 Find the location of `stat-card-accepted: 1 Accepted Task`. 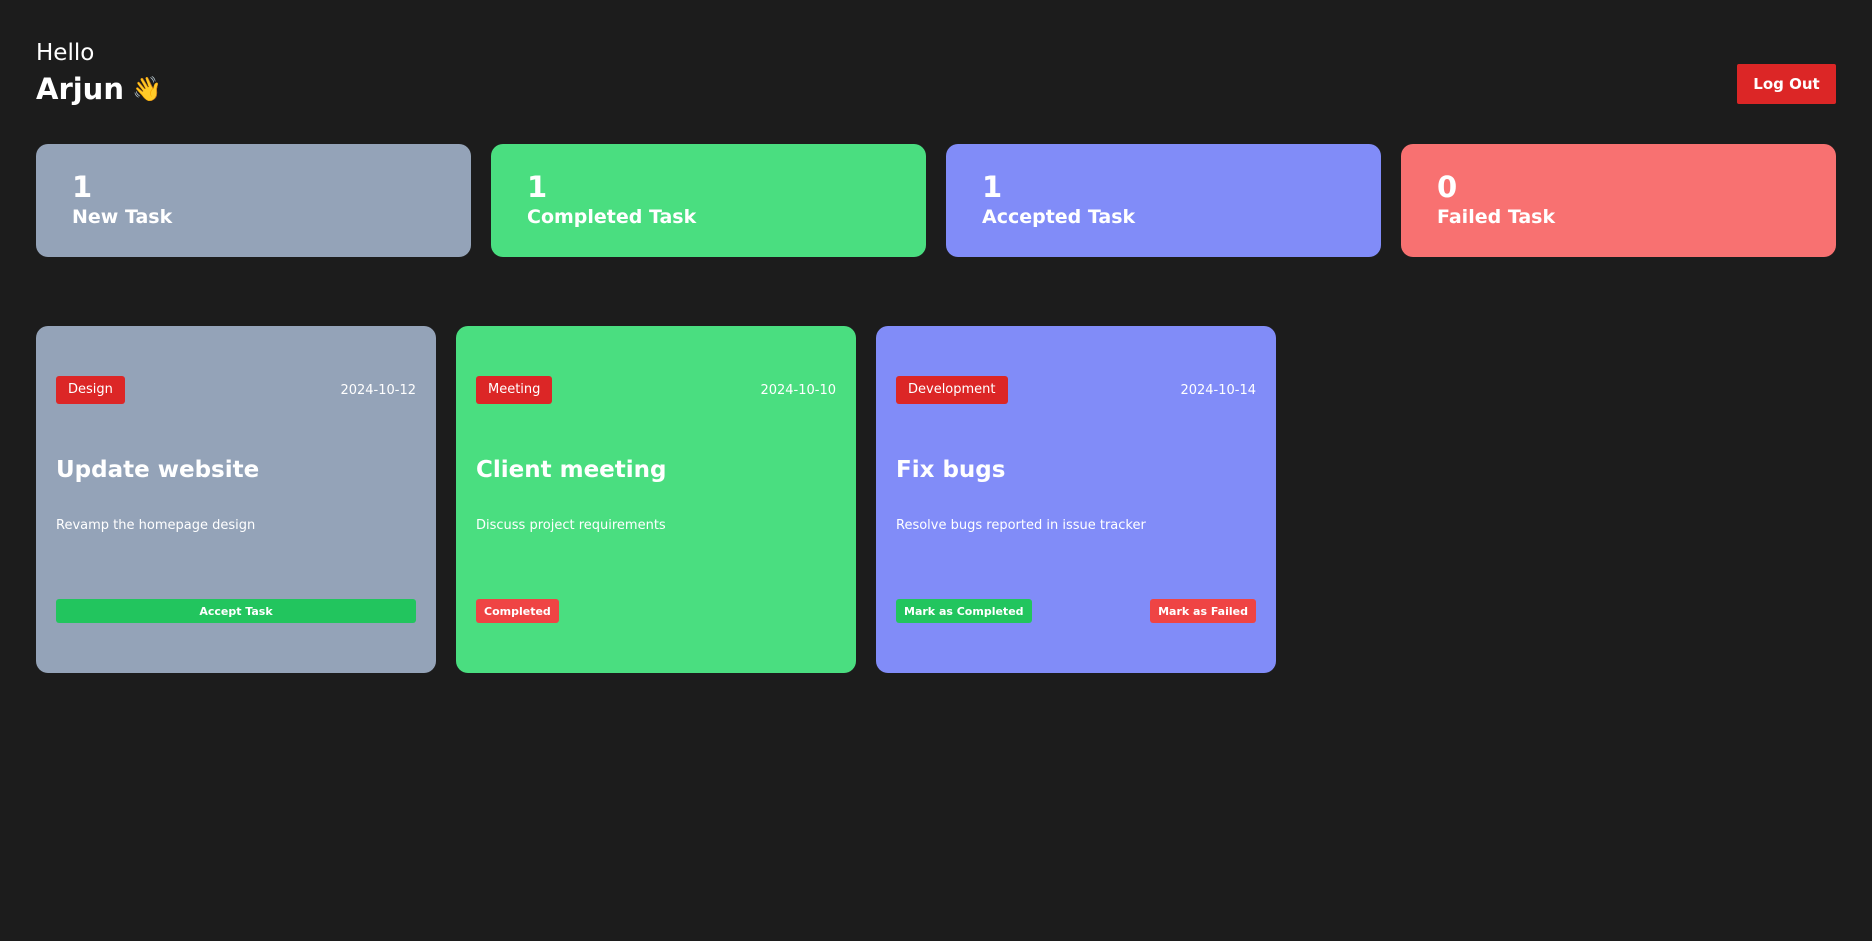

stat-card-accepted: 1 Accepted Task is located at coordinates (1163, 200).